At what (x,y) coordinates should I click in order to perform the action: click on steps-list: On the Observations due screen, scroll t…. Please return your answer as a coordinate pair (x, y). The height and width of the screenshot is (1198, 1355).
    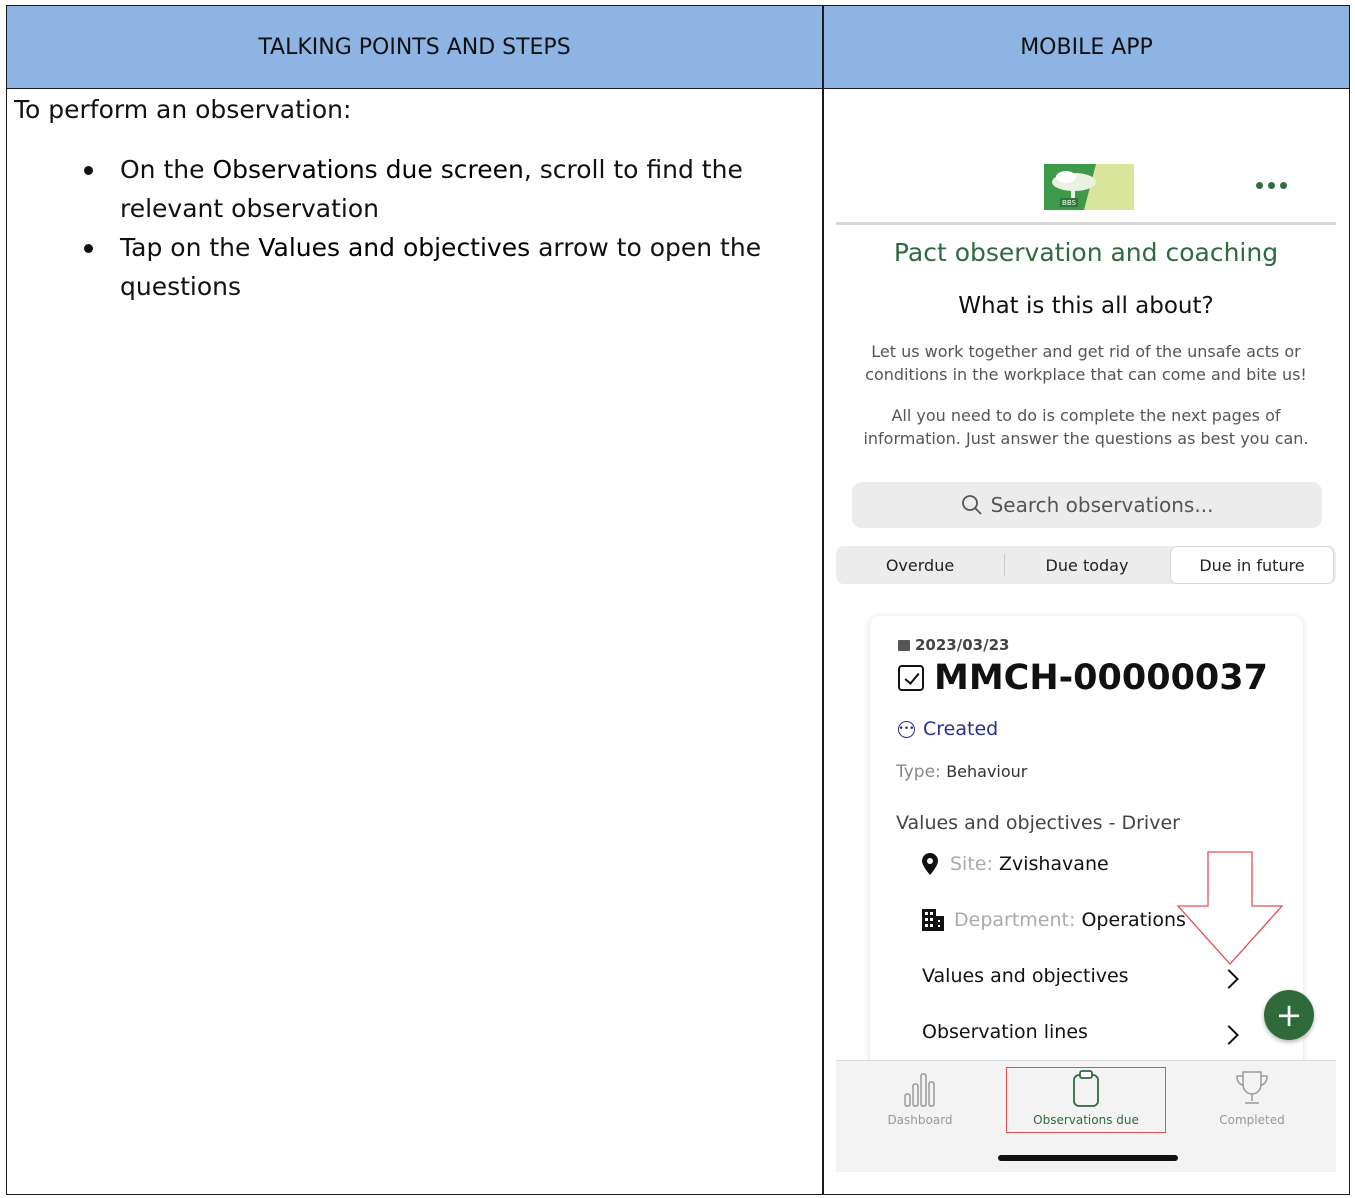
    Looking at the image, I should click on (409, 228).